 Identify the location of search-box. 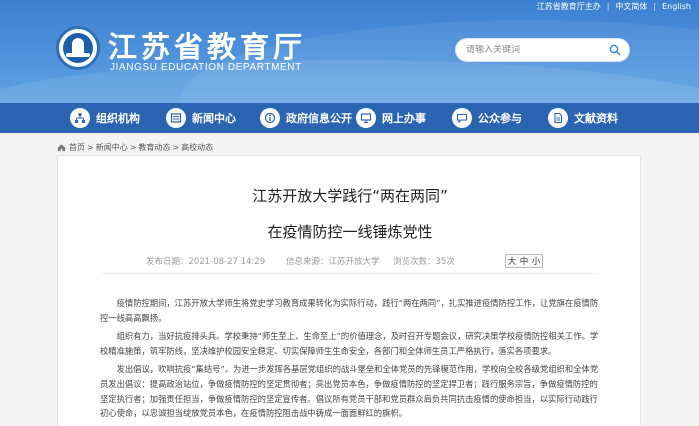
(542, 50).